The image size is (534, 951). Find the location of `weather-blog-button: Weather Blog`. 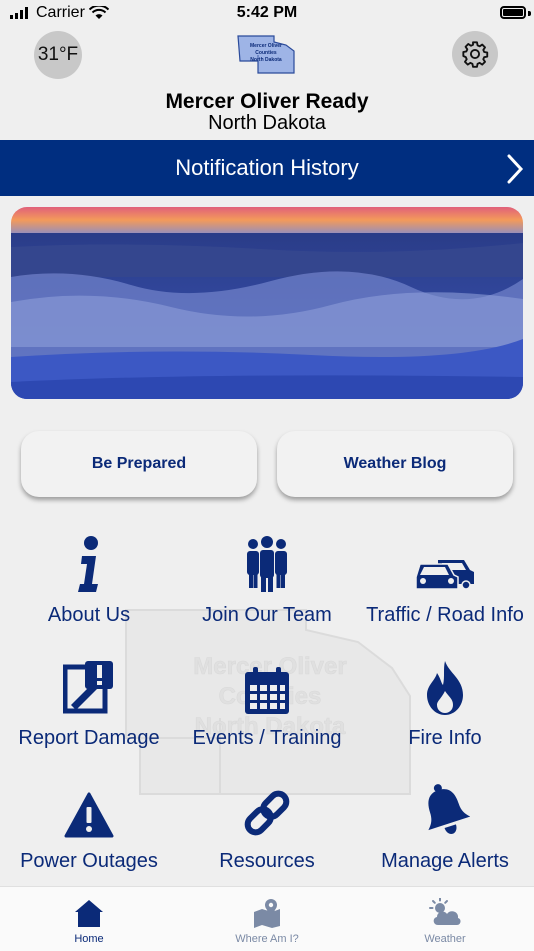

weather-blog-button: Weather Blog is located at coordinates (395, 464).